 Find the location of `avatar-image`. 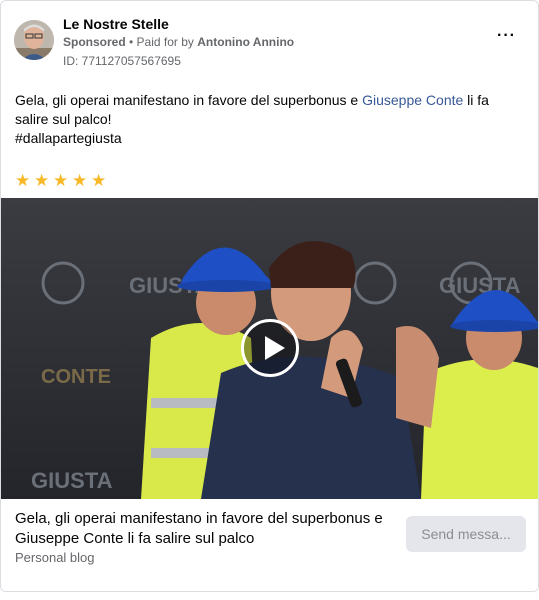

avatar-image is located at coordinates (34, 40).